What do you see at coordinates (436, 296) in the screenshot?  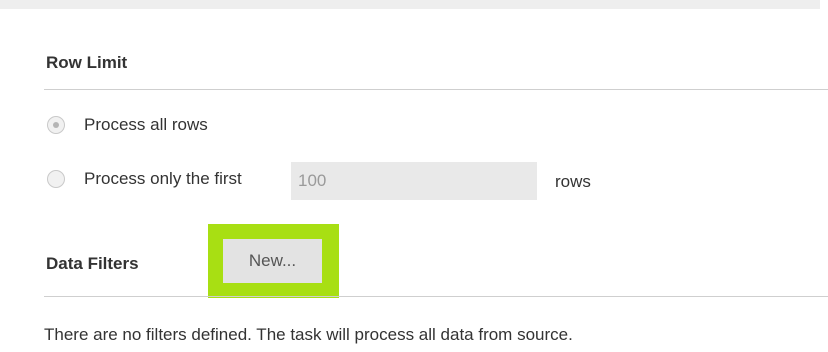 I see `data-filters-divider` at bounding box center [436, 296].